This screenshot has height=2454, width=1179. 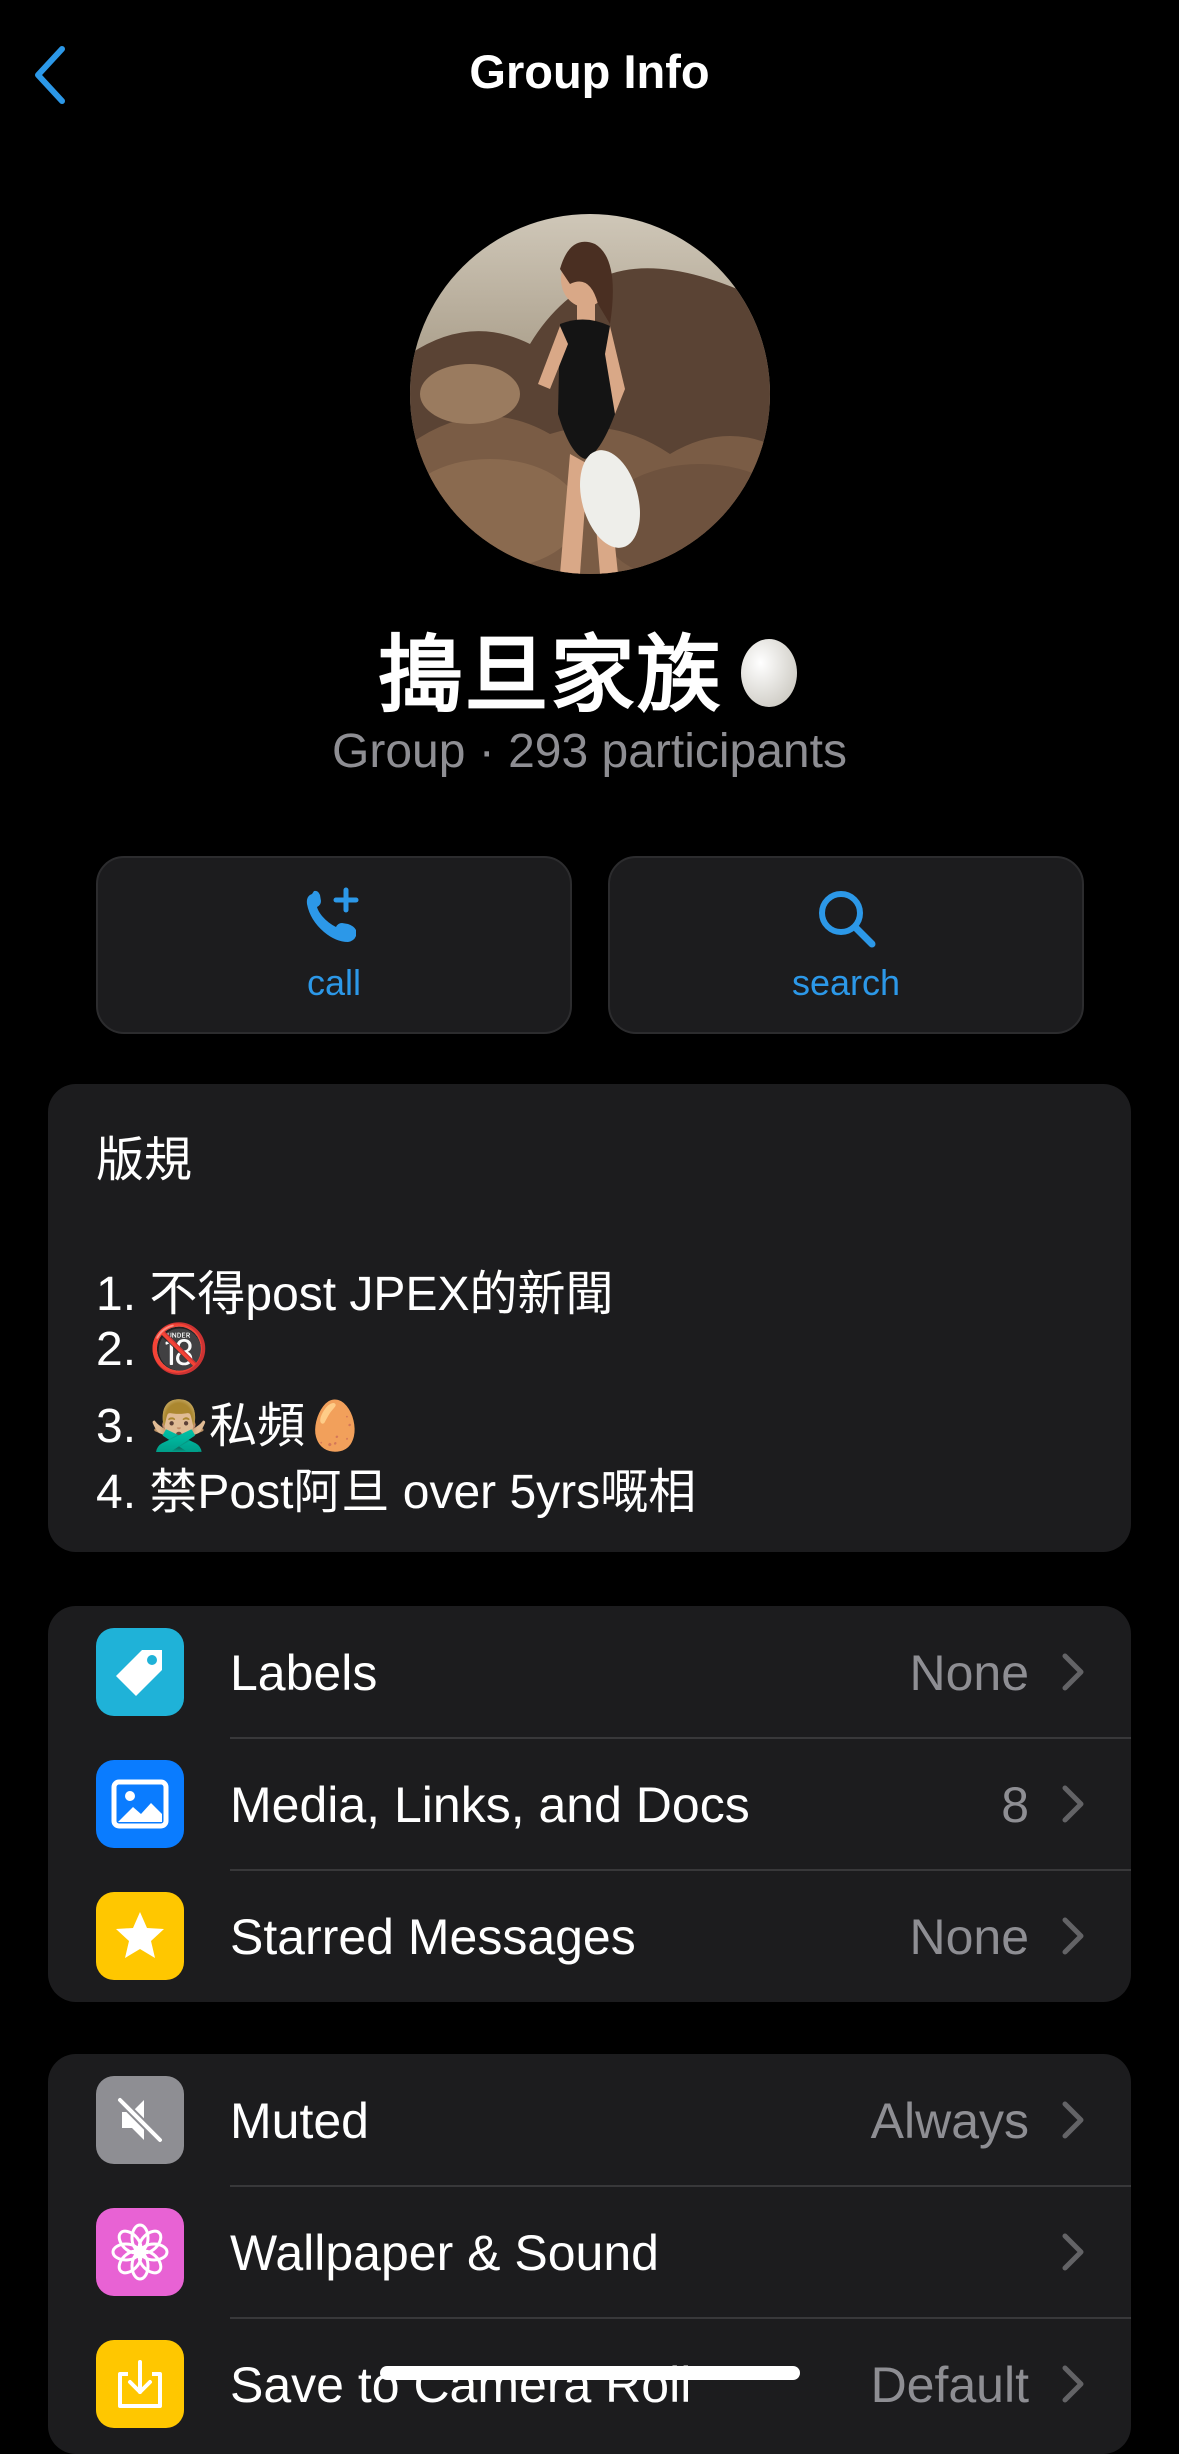 I want to click on search-button: search, so click(x=846, y=945).